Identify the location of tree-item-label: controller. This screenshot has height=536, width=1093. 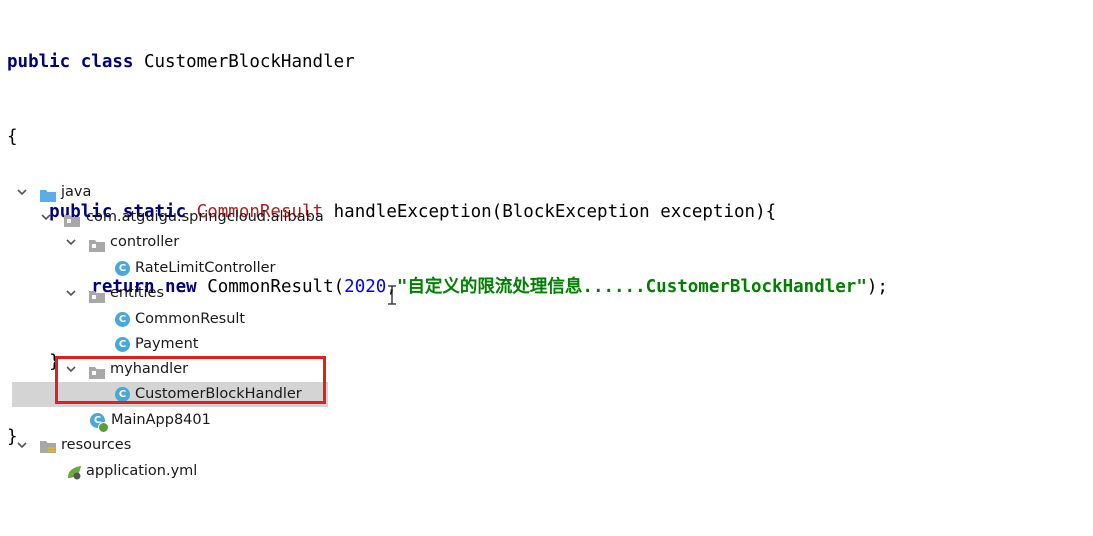
(145, 242).